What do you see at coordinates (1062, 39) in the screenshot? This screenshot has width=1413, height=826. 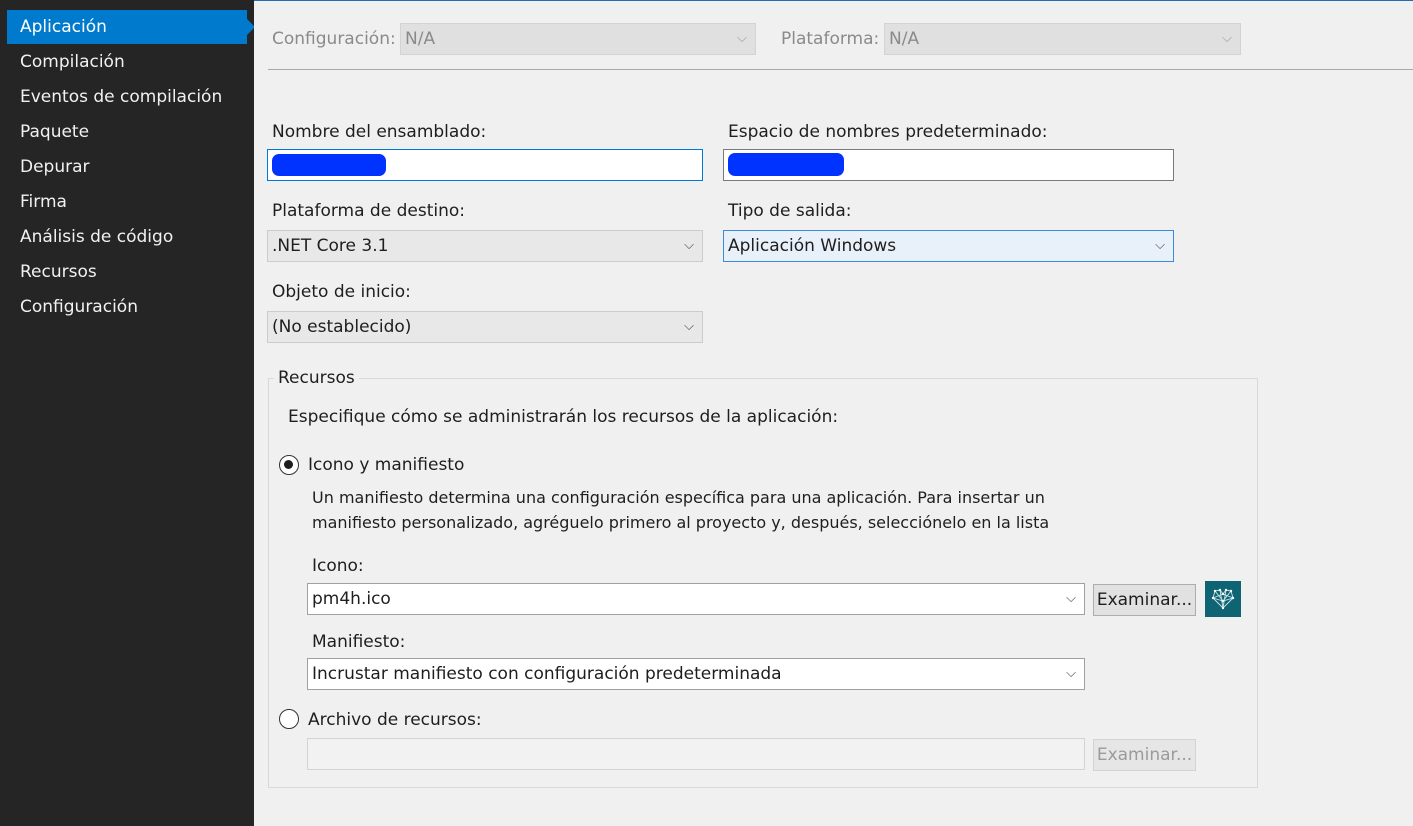 I see `platform-select: N/A ⌵` at bounding box center [1062, 39].